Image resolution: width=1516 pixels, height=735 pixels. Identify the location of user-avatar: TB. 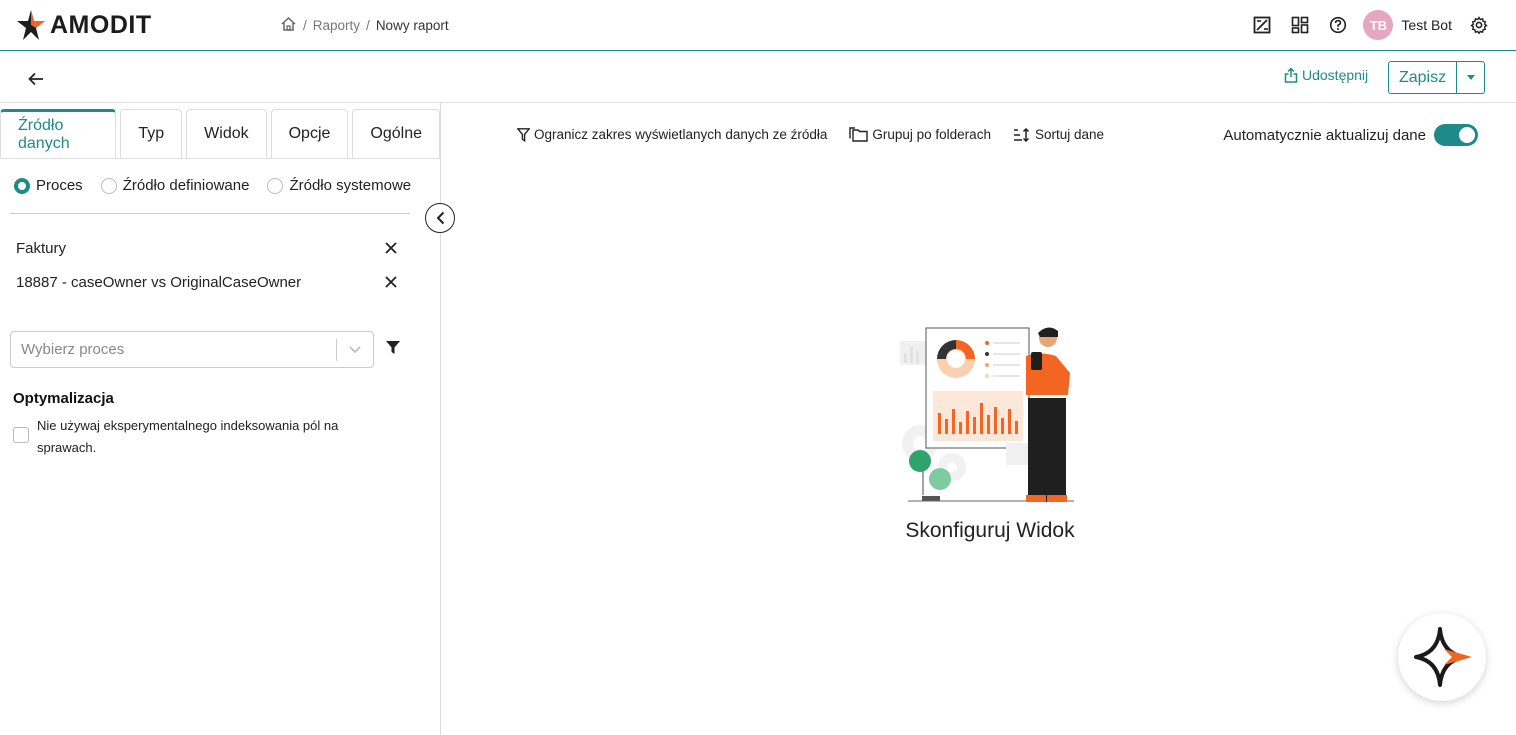
(1378, 25).